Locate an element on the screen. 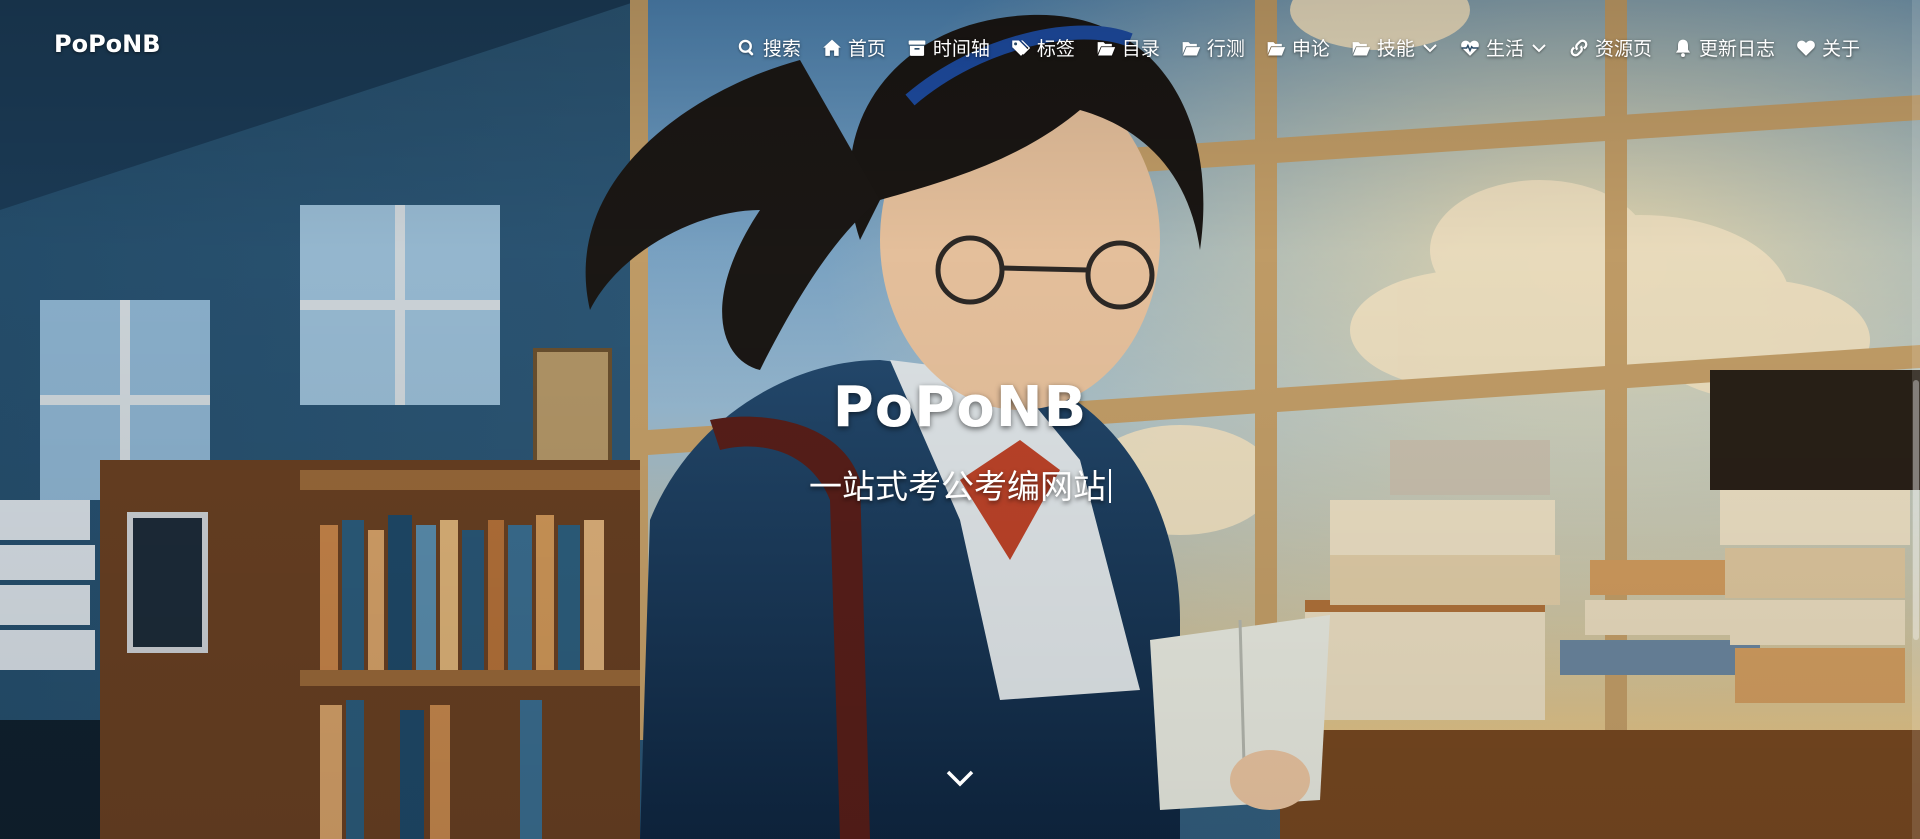 This screenshot has height=839, width=1920. nav-item-catalog: 目录 is located at coordinates (1128, 47).